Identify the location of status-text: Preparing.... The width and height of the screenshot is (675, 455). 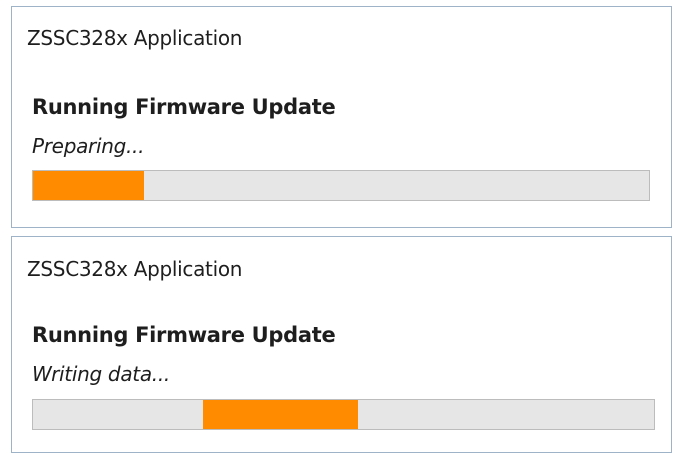
(88, 146).